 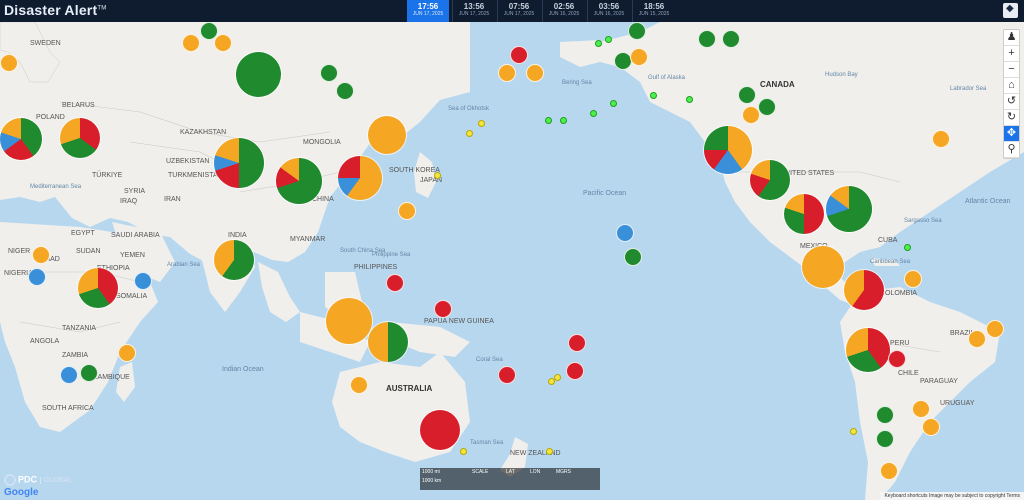 What do you see at coordinates (1011, 70) in the screenshot?
I see `zoom-out-icon: −` at bounding box center [1011, 70].